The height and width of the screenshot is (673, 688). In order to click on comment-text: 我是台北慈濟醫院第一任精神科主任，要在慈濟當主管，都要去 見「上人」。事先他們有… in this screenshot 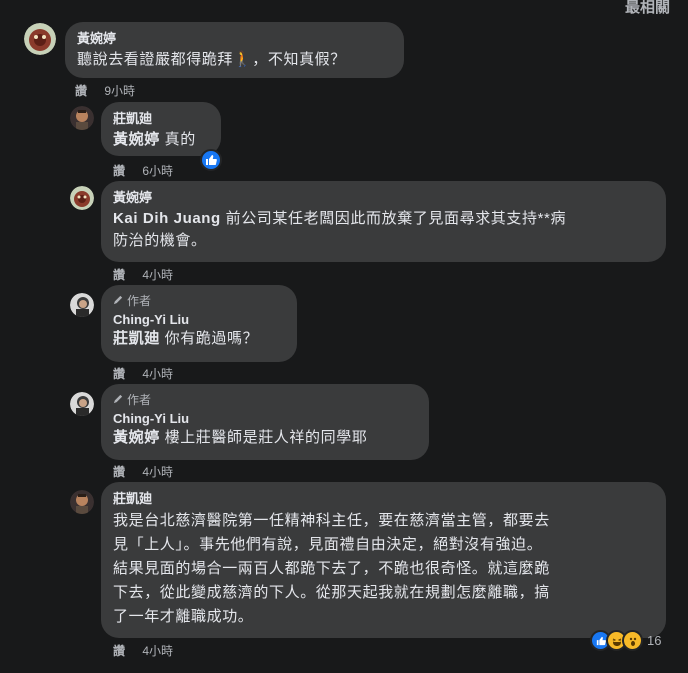, I will do `click(383, 569)`.